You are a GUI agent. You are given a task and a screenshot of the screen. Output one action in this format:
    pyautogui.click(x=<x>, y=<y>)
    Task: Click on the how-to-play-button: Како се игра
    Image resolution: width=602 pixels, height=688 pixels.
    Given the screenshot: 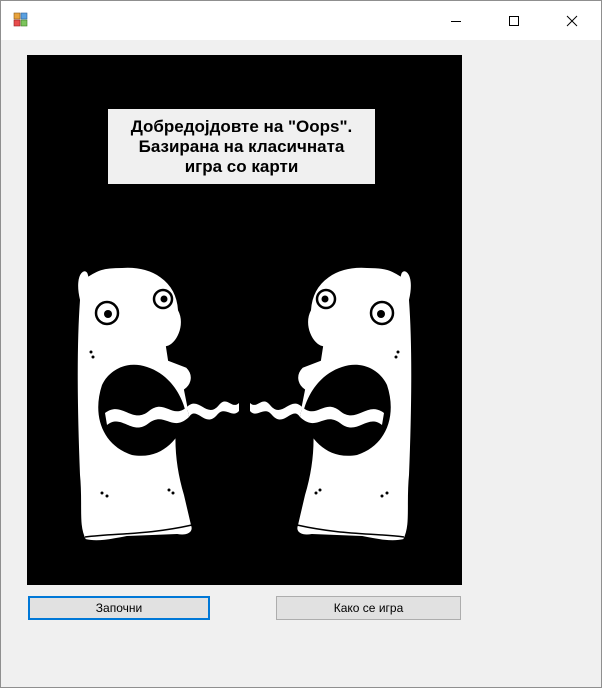 What is the action you would take?
    pyautogui.click(x=368, y=608)
    